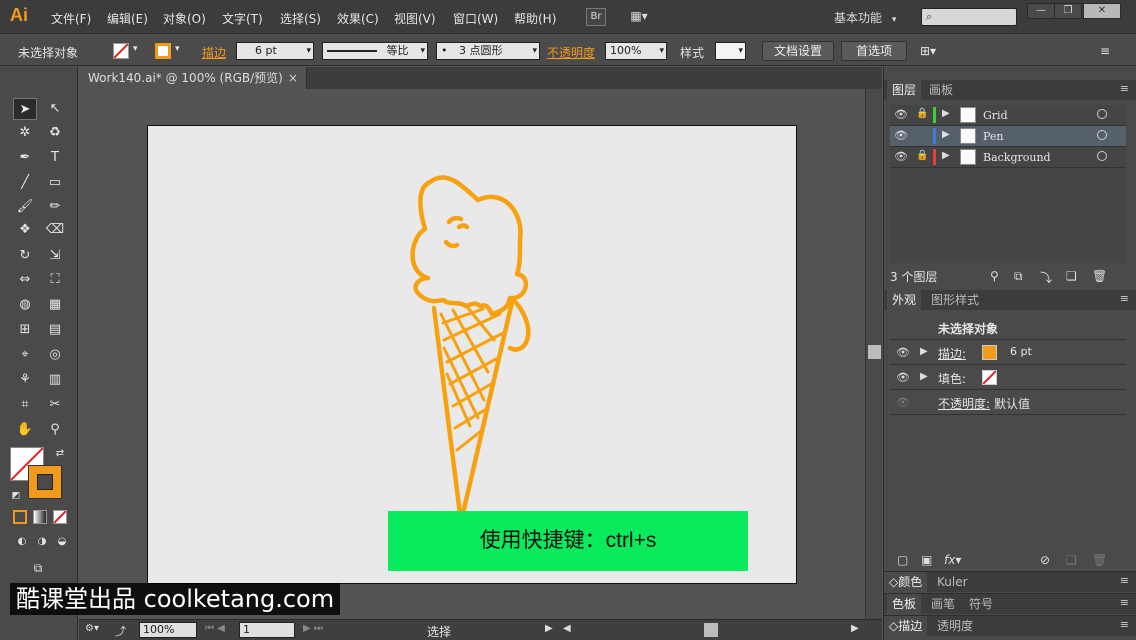 The width and height of the screenshot is (1136, 640). Describe the element at coordinates (1018, 276) in the screenshot. I see `clipping-mask-icon: ⧉` at that location.